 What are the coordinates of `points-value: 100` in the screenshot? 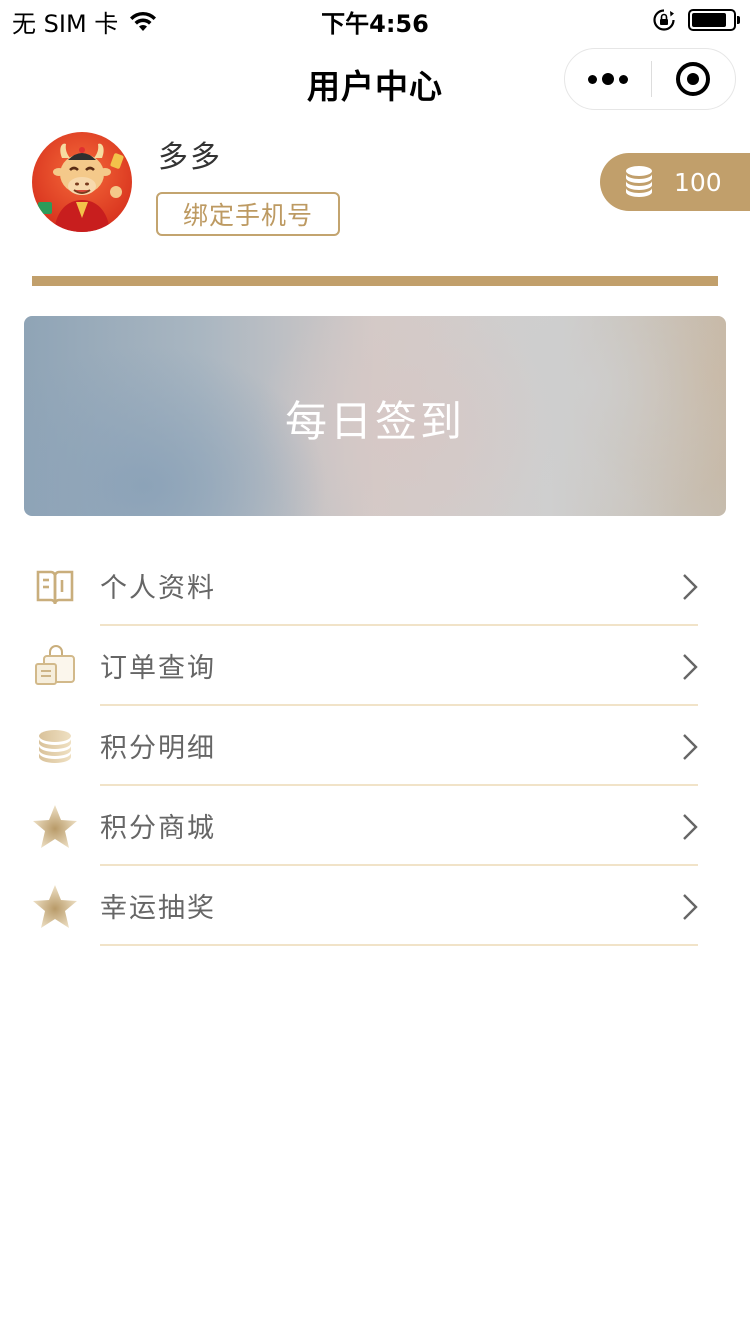 It's located at (698, 182).